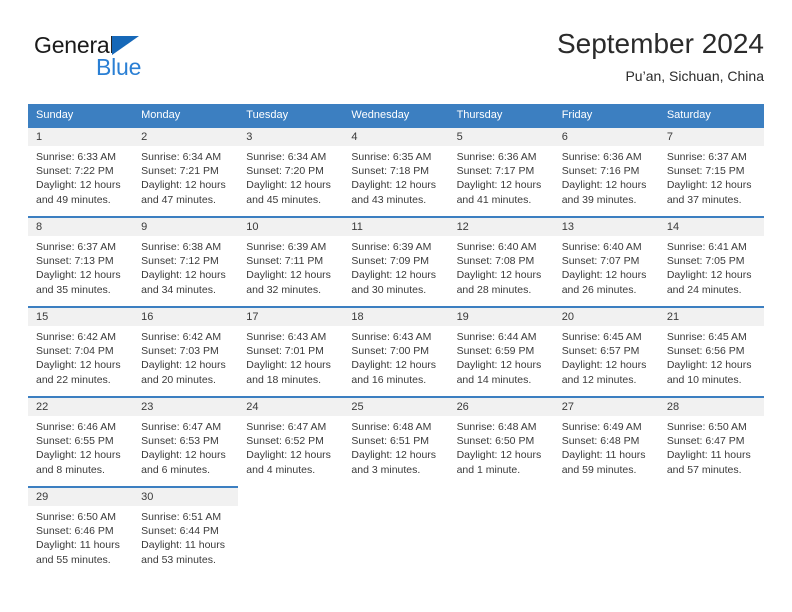 This screenshot has width=792, height=612. Describe the element at coordinates (706, 427) in the screenshot. I see `sunrise-text: Sunrise: 6:50 AM` at that location.